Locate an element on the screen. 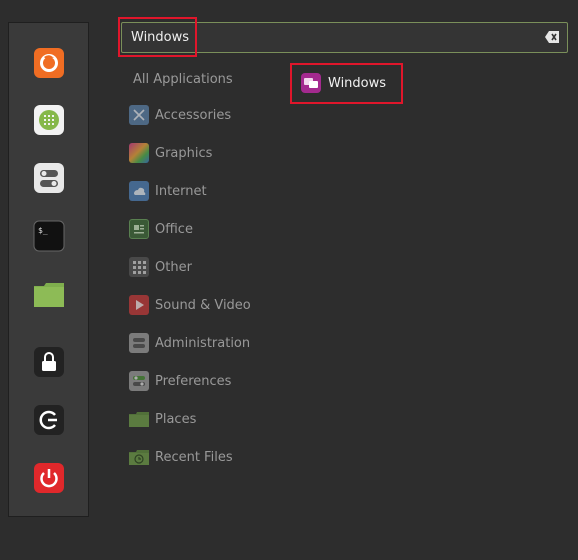  category-sound-video: Sound & Video is located at coordinates (190, 305).